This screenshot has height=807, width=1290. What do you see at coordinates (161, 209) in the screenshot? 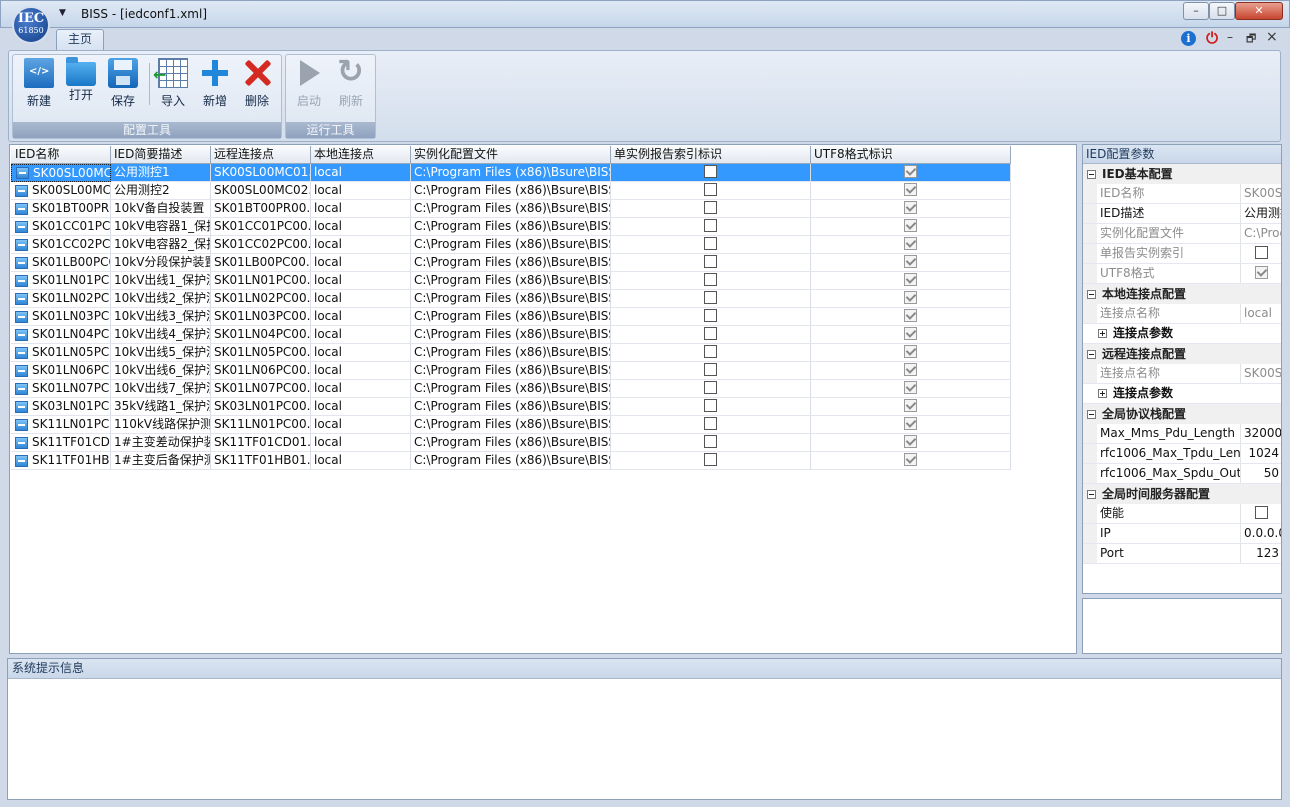
I see `cell-ied-desc: 10kV备自投装置` at bounding box center [161, 209].